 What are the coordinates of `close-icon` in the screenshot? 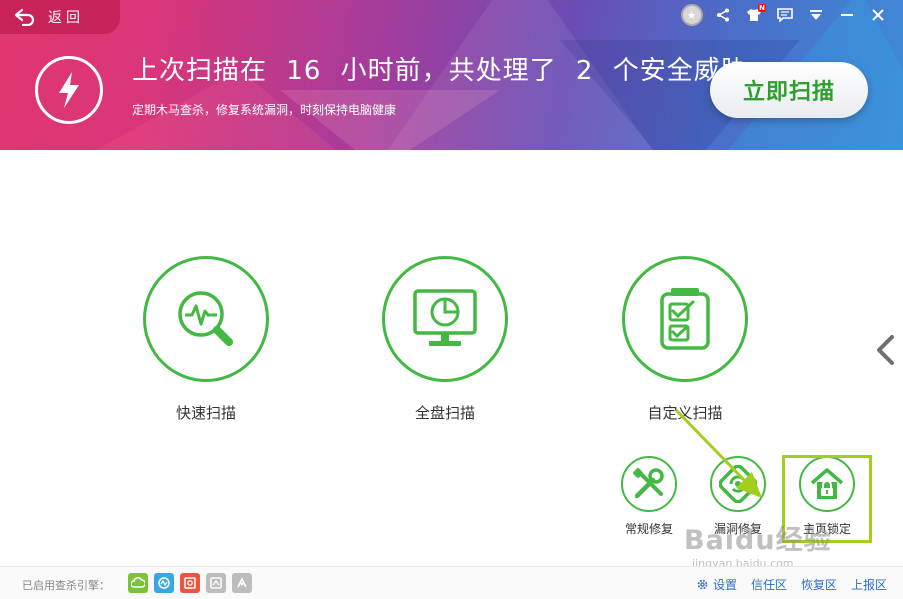 It's located at (877, 15).